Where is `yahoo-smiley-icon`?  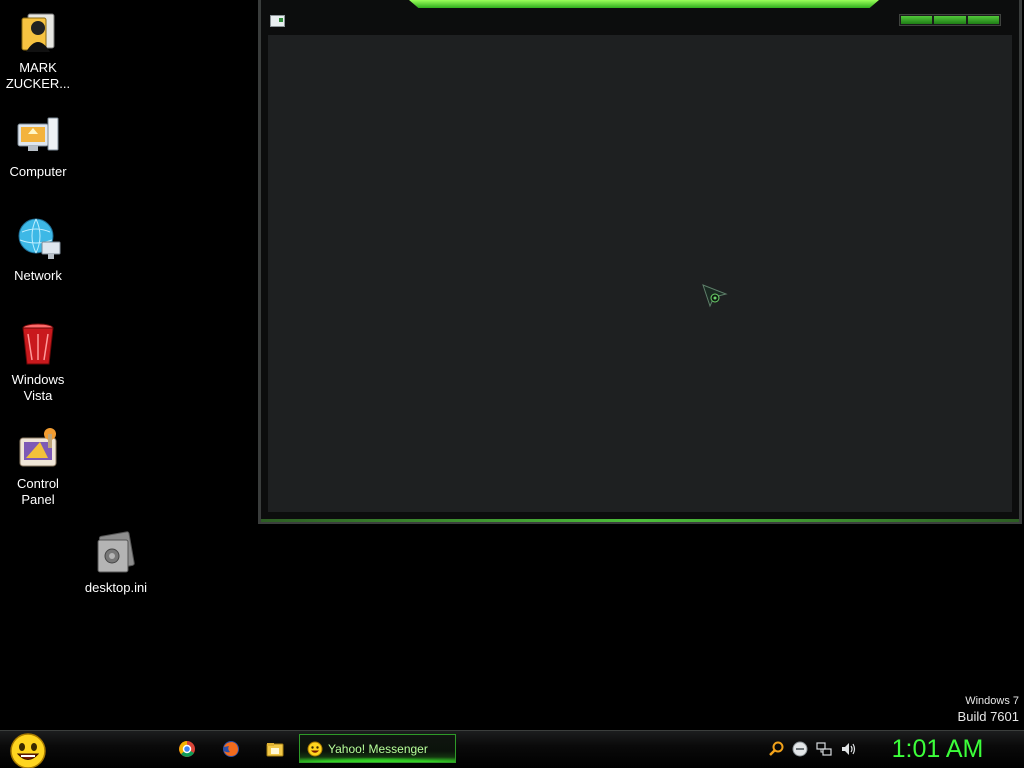 yahoo-smiley-icon is located at coordinates (315, 748).